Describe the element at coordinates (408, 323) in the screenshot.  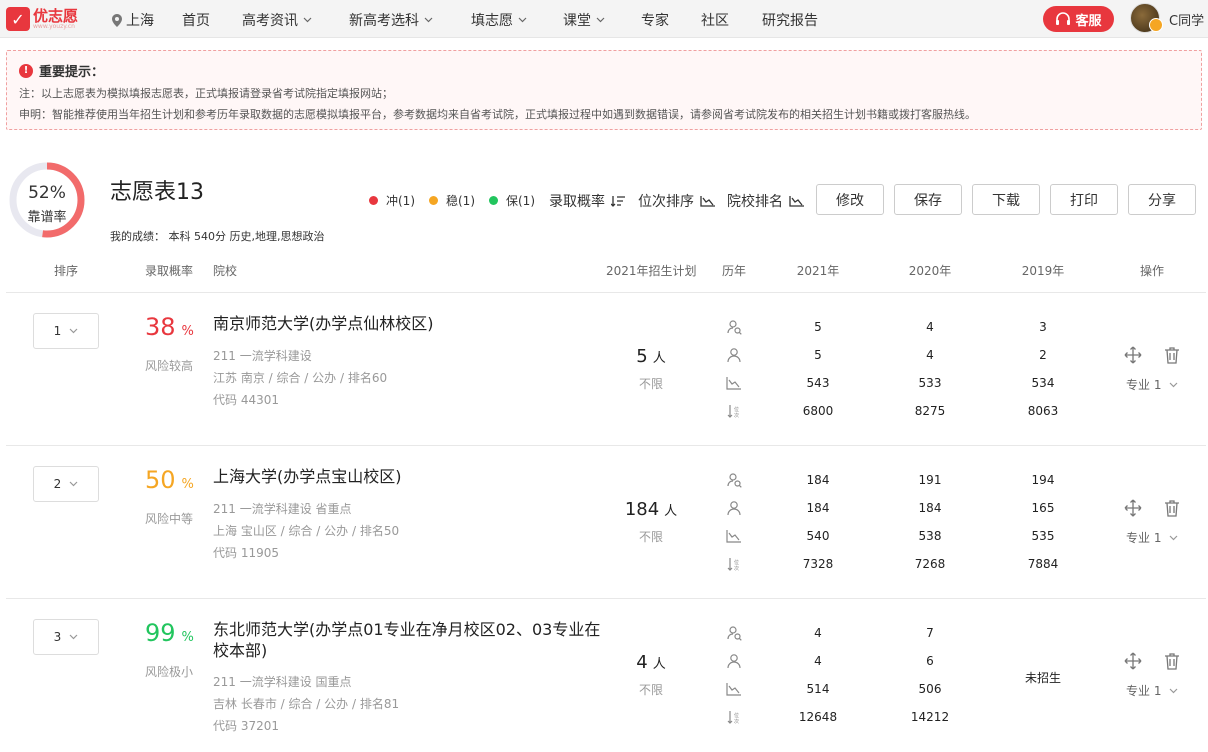
I see `school-name: 南京师范大学(办学点仙林校区)` at that location.